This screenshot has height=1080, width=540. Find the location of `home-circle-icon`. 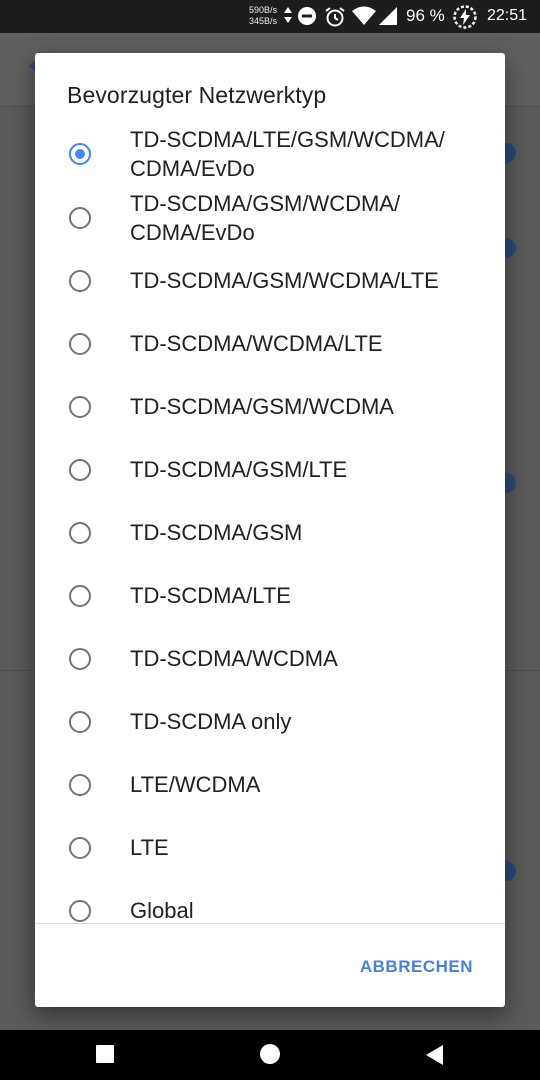

home-circle-icon is located at coordinates (270, 1054).